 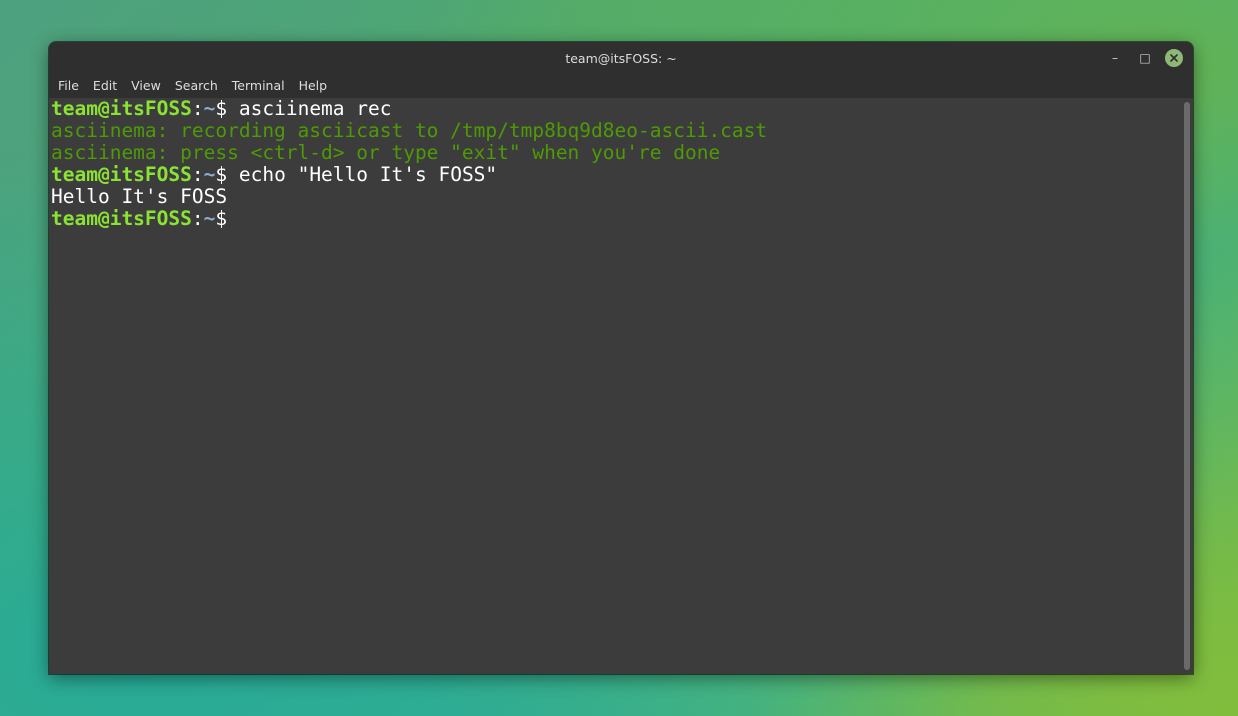 What do you see at coordinates (313, 86) in the screenshot?
I see `menu-help: Help` at bounding box center [313, 86].